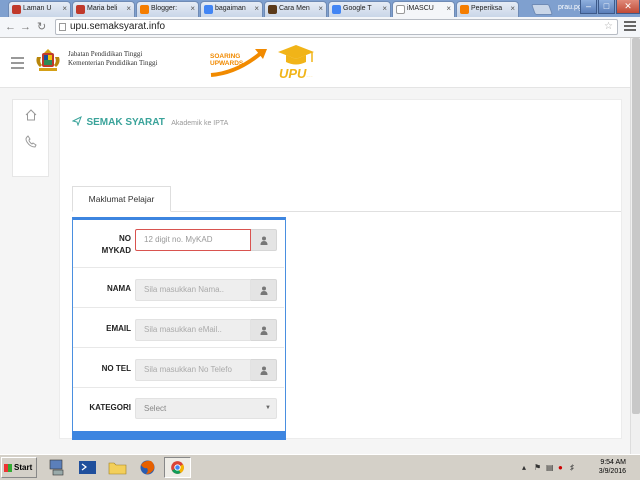 The image size is (640, 480). What do you see at coordinates (41, 27) in the screenshot?
I see `reload-icon: ↻` at bounding box center [41, 27].